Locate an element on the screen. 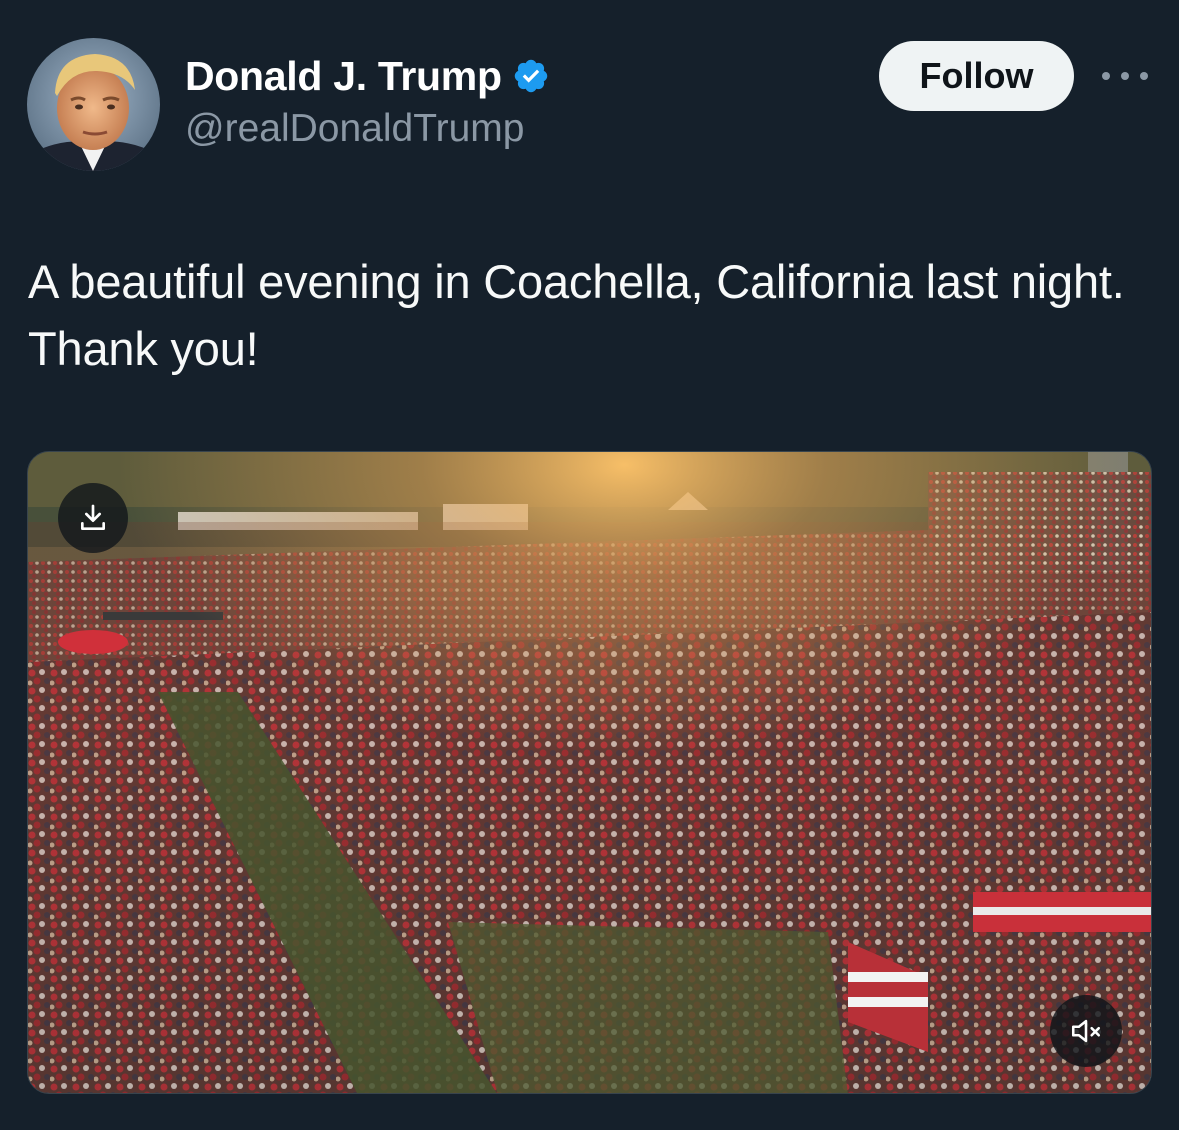 This screenshot has height=1130, width=1179. volume-muted-icon is located at coordinates (1086, 1031).